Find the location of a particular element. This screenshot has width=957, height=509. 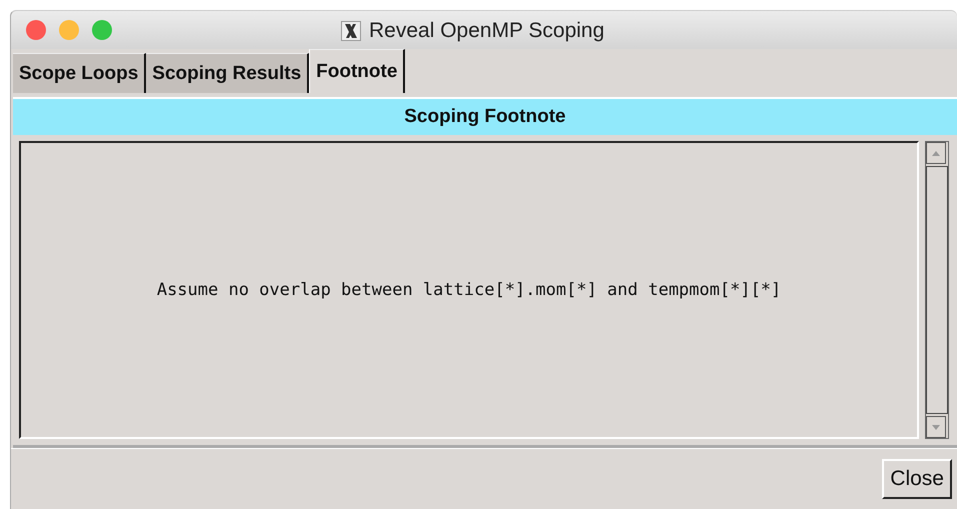

x-window-icon is located at coordinates (351, 31).